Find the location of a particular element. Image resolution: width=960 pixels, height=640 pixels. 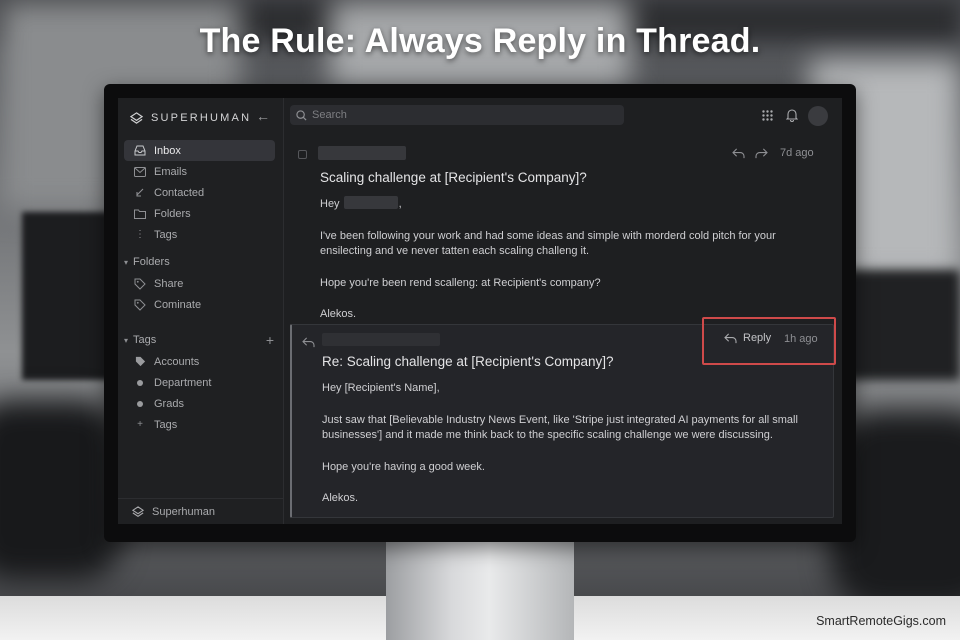

search-icon is located at coordinates (301, 115).